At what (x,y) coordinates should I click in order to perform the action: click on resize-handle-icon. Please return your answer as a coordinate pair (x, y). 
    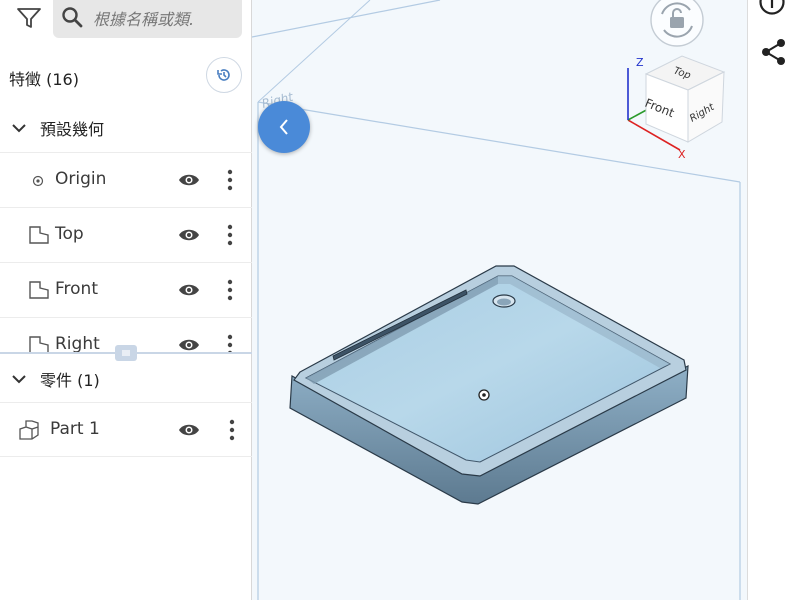
    Looking at the image, I should click on (126, 353).